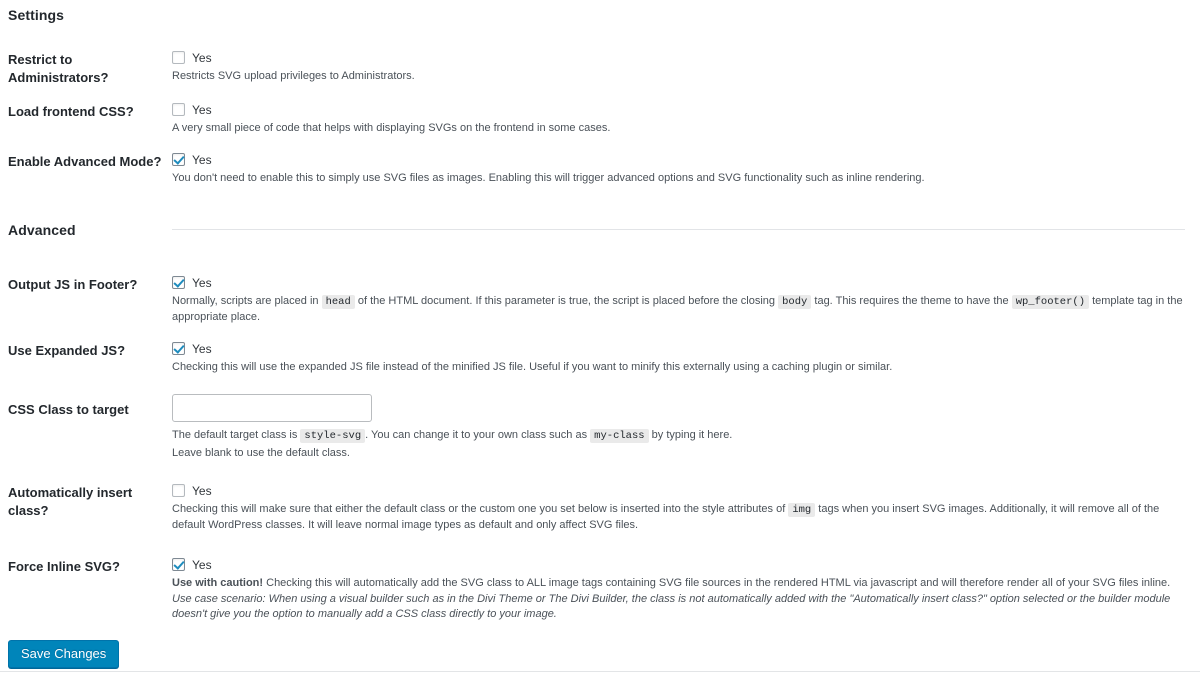  I want to click on css-class-input, so click(272, 408).